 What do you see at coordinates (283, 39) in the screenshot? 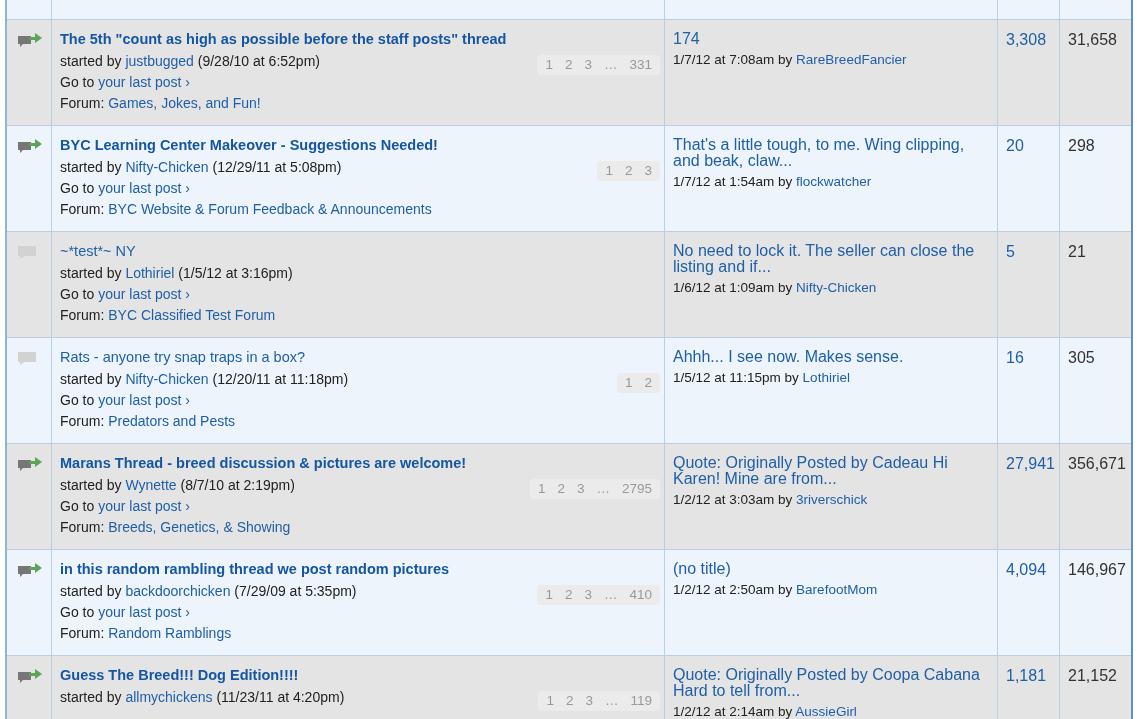
I see `thread-title-link: The 5th "count as high as possible before the staff posts" thread` at bounding box center [283, 39].